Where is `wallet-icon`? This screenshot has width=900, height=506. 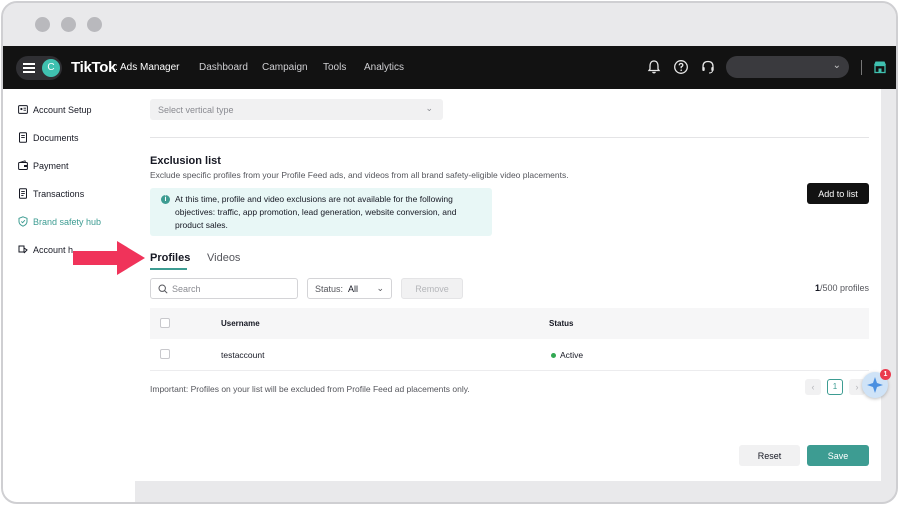
wallet-icon is located at coordinates (23, 165).